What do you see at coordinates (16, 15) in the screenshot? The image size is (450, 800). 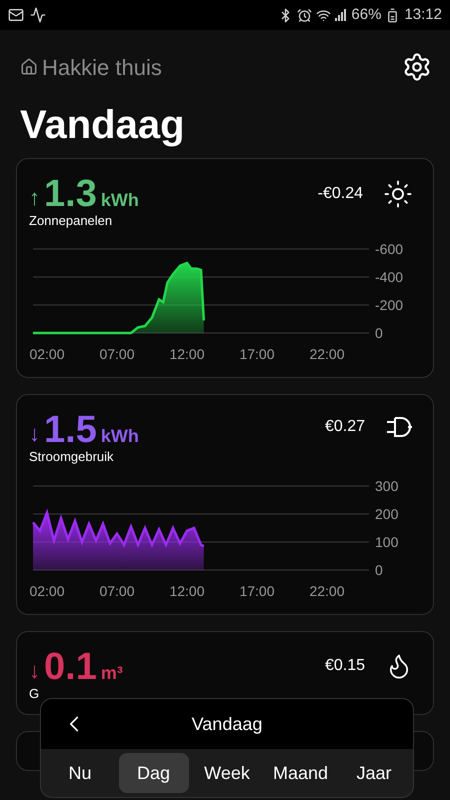 I see `mail-icon` at bounding box center [16, 15].